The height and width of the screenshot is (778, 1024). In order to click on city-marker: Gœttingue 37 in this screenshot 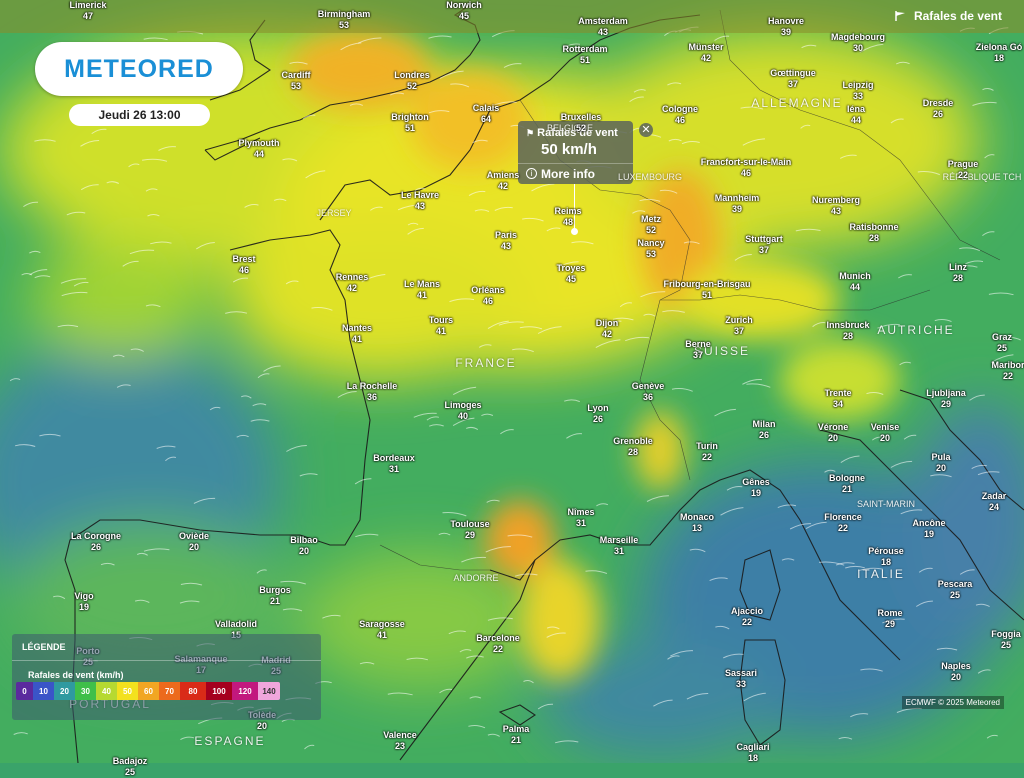, I will do `click(793, 79)`.